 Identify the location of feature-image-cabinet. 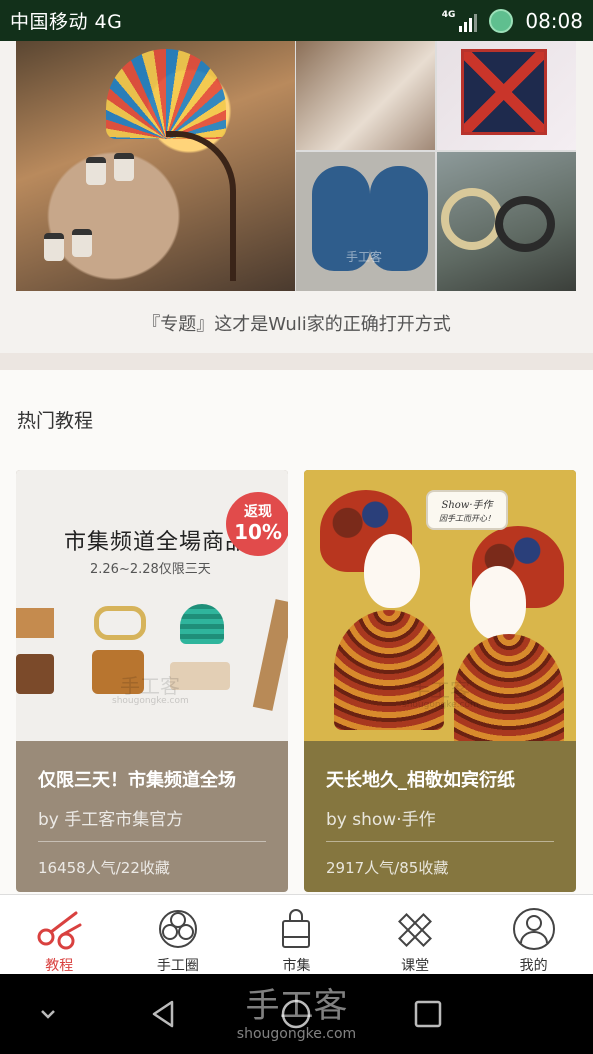
(506, 95).